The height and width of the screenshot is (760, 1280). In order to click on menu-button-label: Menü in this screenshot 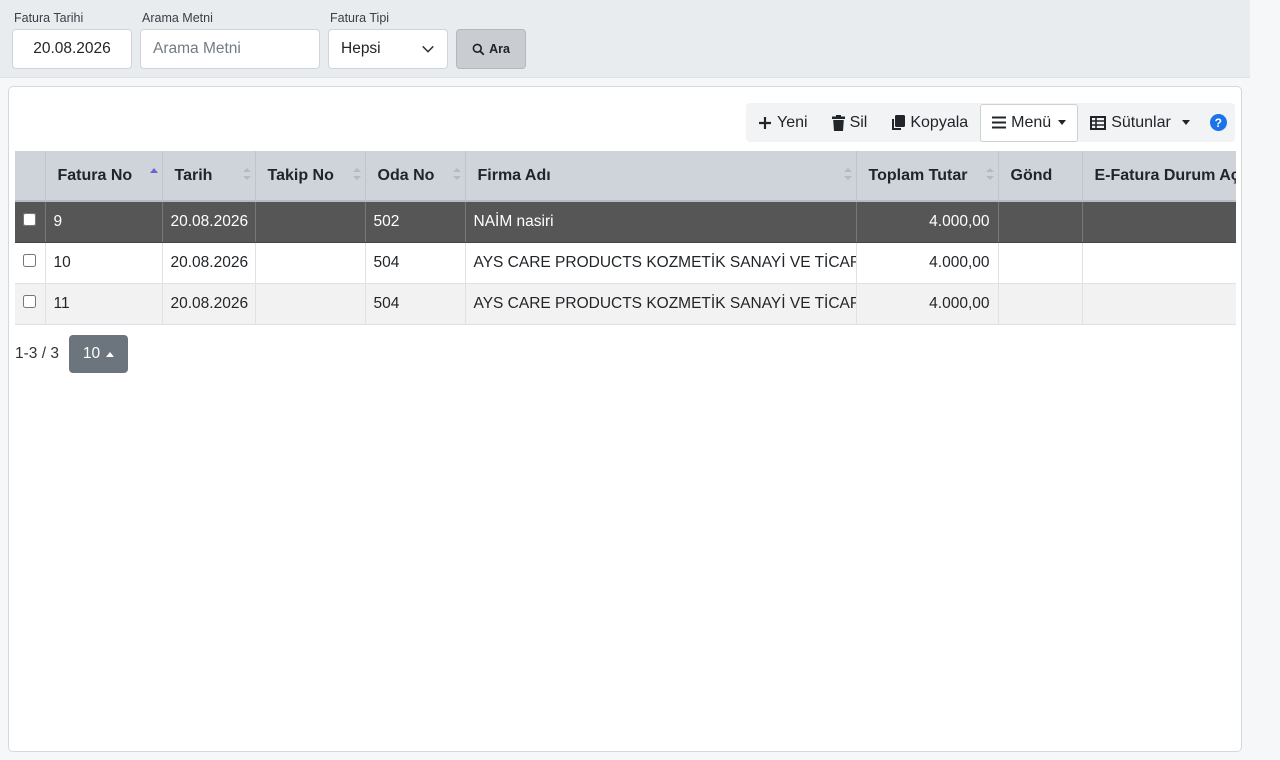, I will do `click(1031, 122)`.